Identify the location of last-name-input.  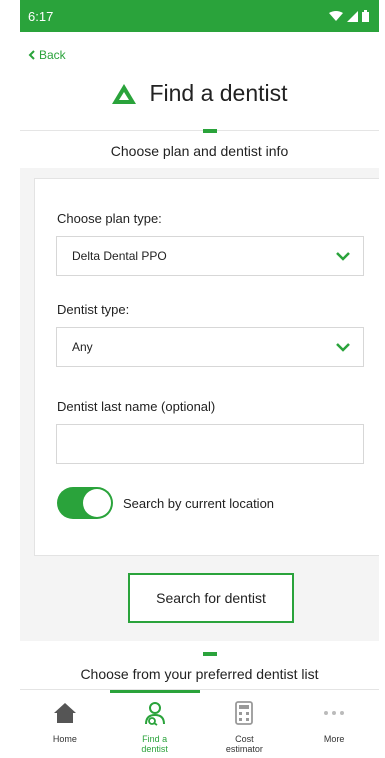
(210, 444).